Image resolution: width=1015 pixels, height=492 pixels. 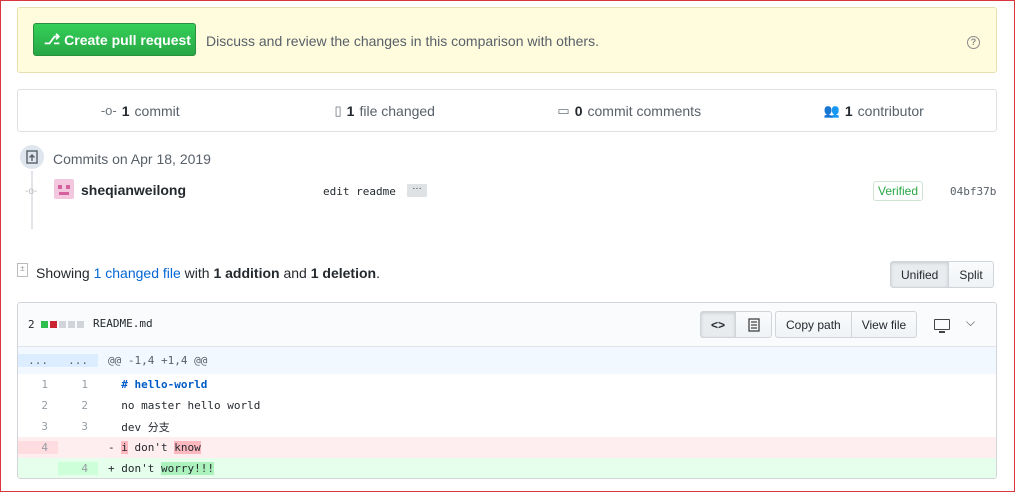 I want to click on new-line-number: 4, so click(x=78, y=468).